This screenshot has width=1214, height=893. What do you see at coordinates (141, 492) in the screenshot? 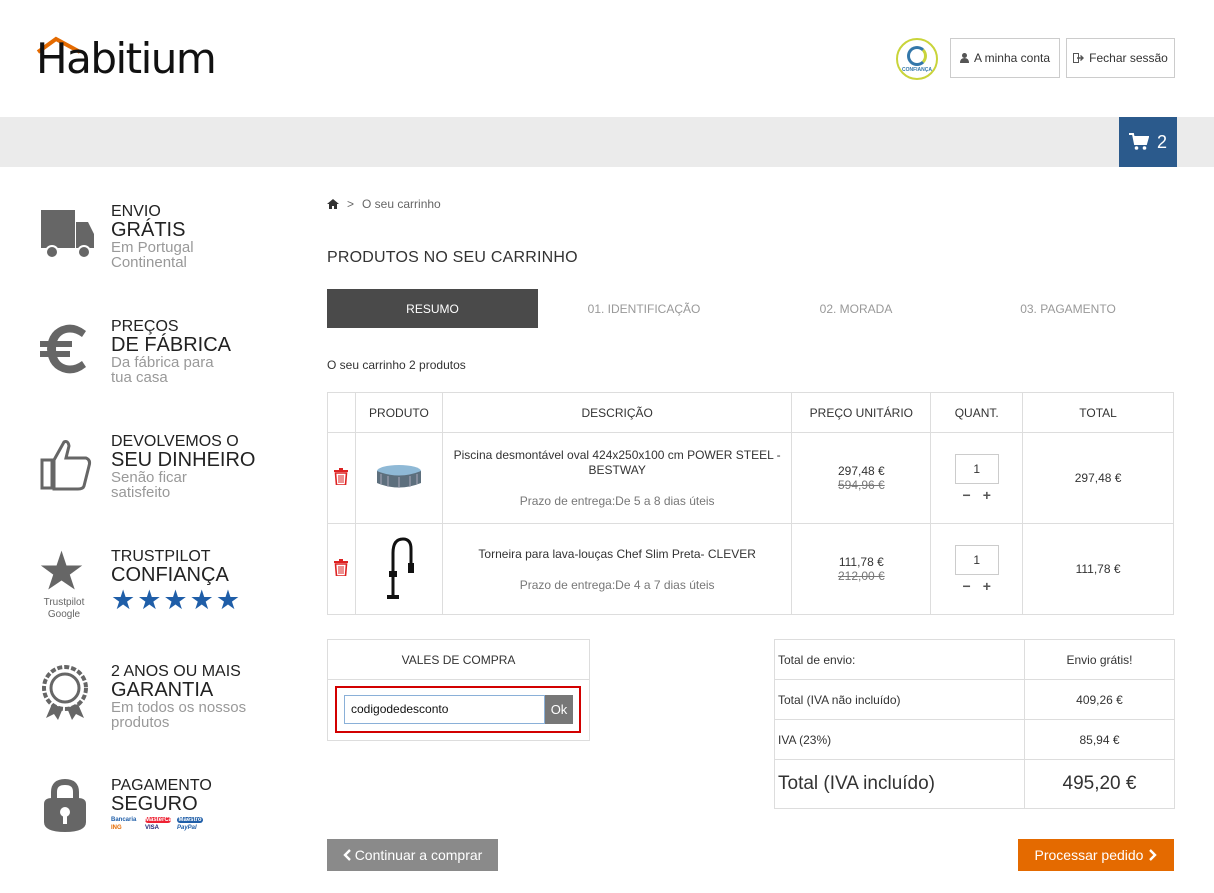
I see `feature-subtitle: satisfeito` at bounding box center [141, 492].